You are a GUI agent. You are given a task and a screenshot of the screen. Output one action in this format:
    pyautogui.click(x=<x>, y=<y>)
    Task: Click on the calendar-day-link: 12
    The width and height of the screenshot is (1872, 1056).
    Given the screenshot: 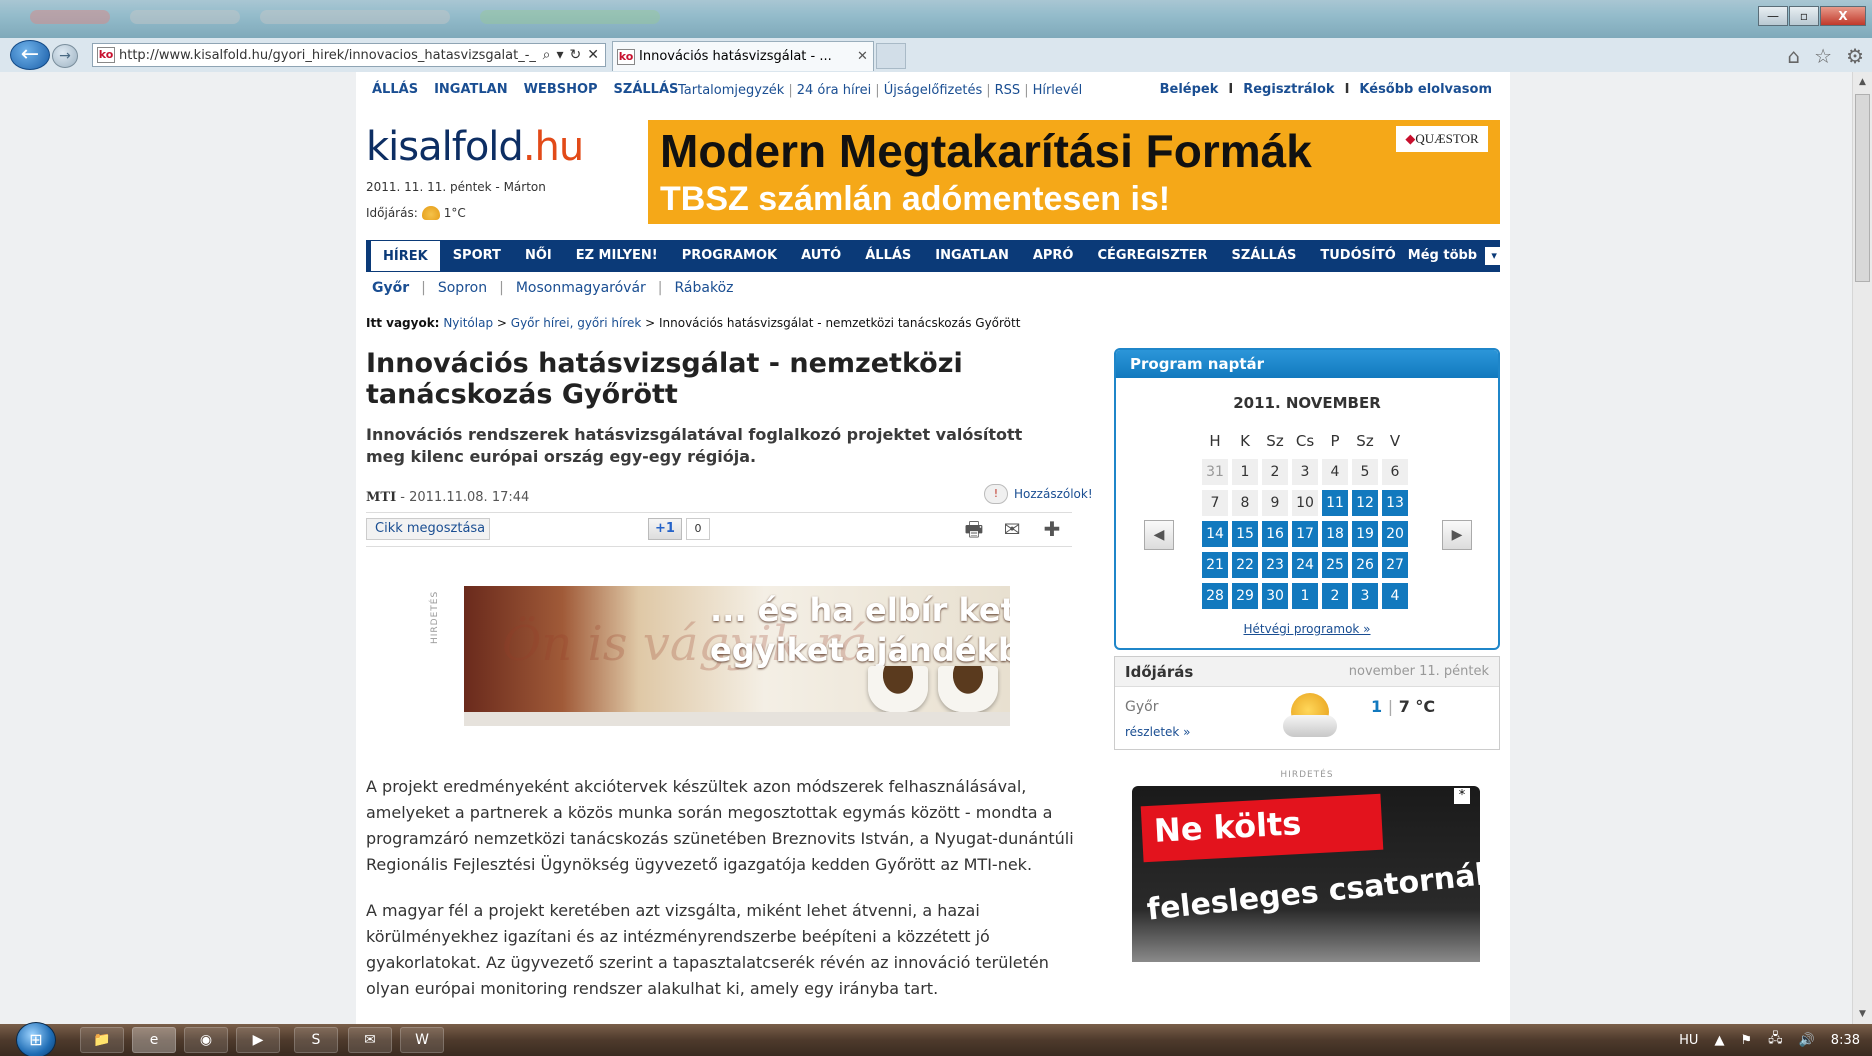 What is the action you would take?
    pyautogui.click(x=1365, y=503)
    